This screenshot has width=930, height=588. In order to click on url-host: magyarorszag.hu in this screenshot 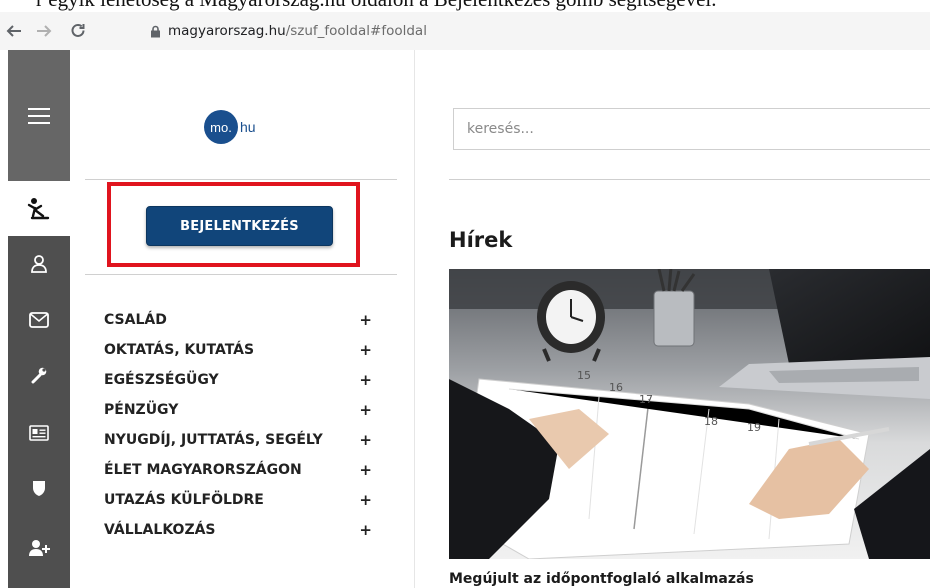, I will do `click(227, 31)`.